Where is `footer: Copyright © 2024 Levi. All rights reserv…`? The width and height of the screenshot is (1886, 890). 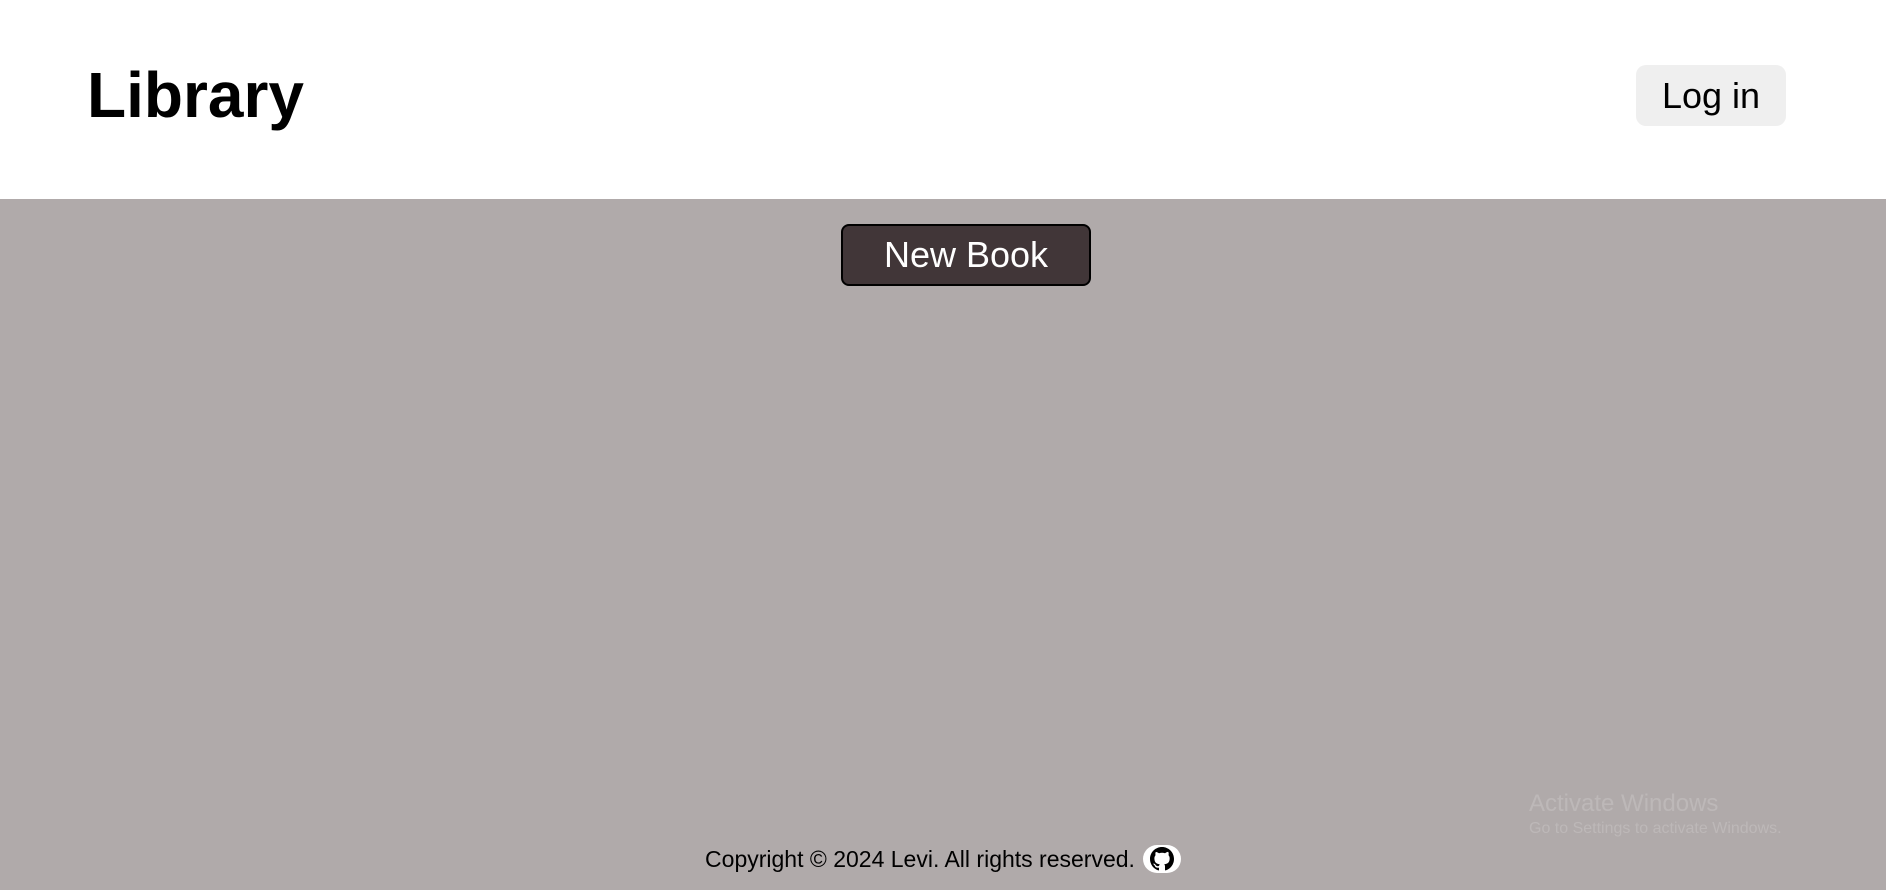 footer: Copyright © 2024 Levi. All rights reserv… is located at coordinates (943, 859).